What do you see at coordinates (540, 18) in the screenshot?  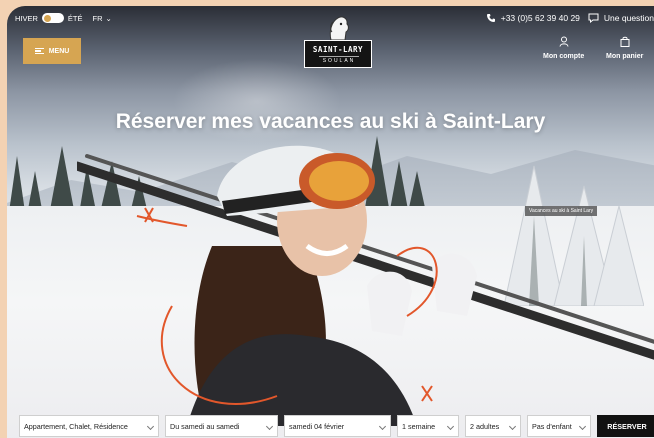 I see `phone-number: +33 (0)5 62 39 40 29` at bounding box center [540, 18].